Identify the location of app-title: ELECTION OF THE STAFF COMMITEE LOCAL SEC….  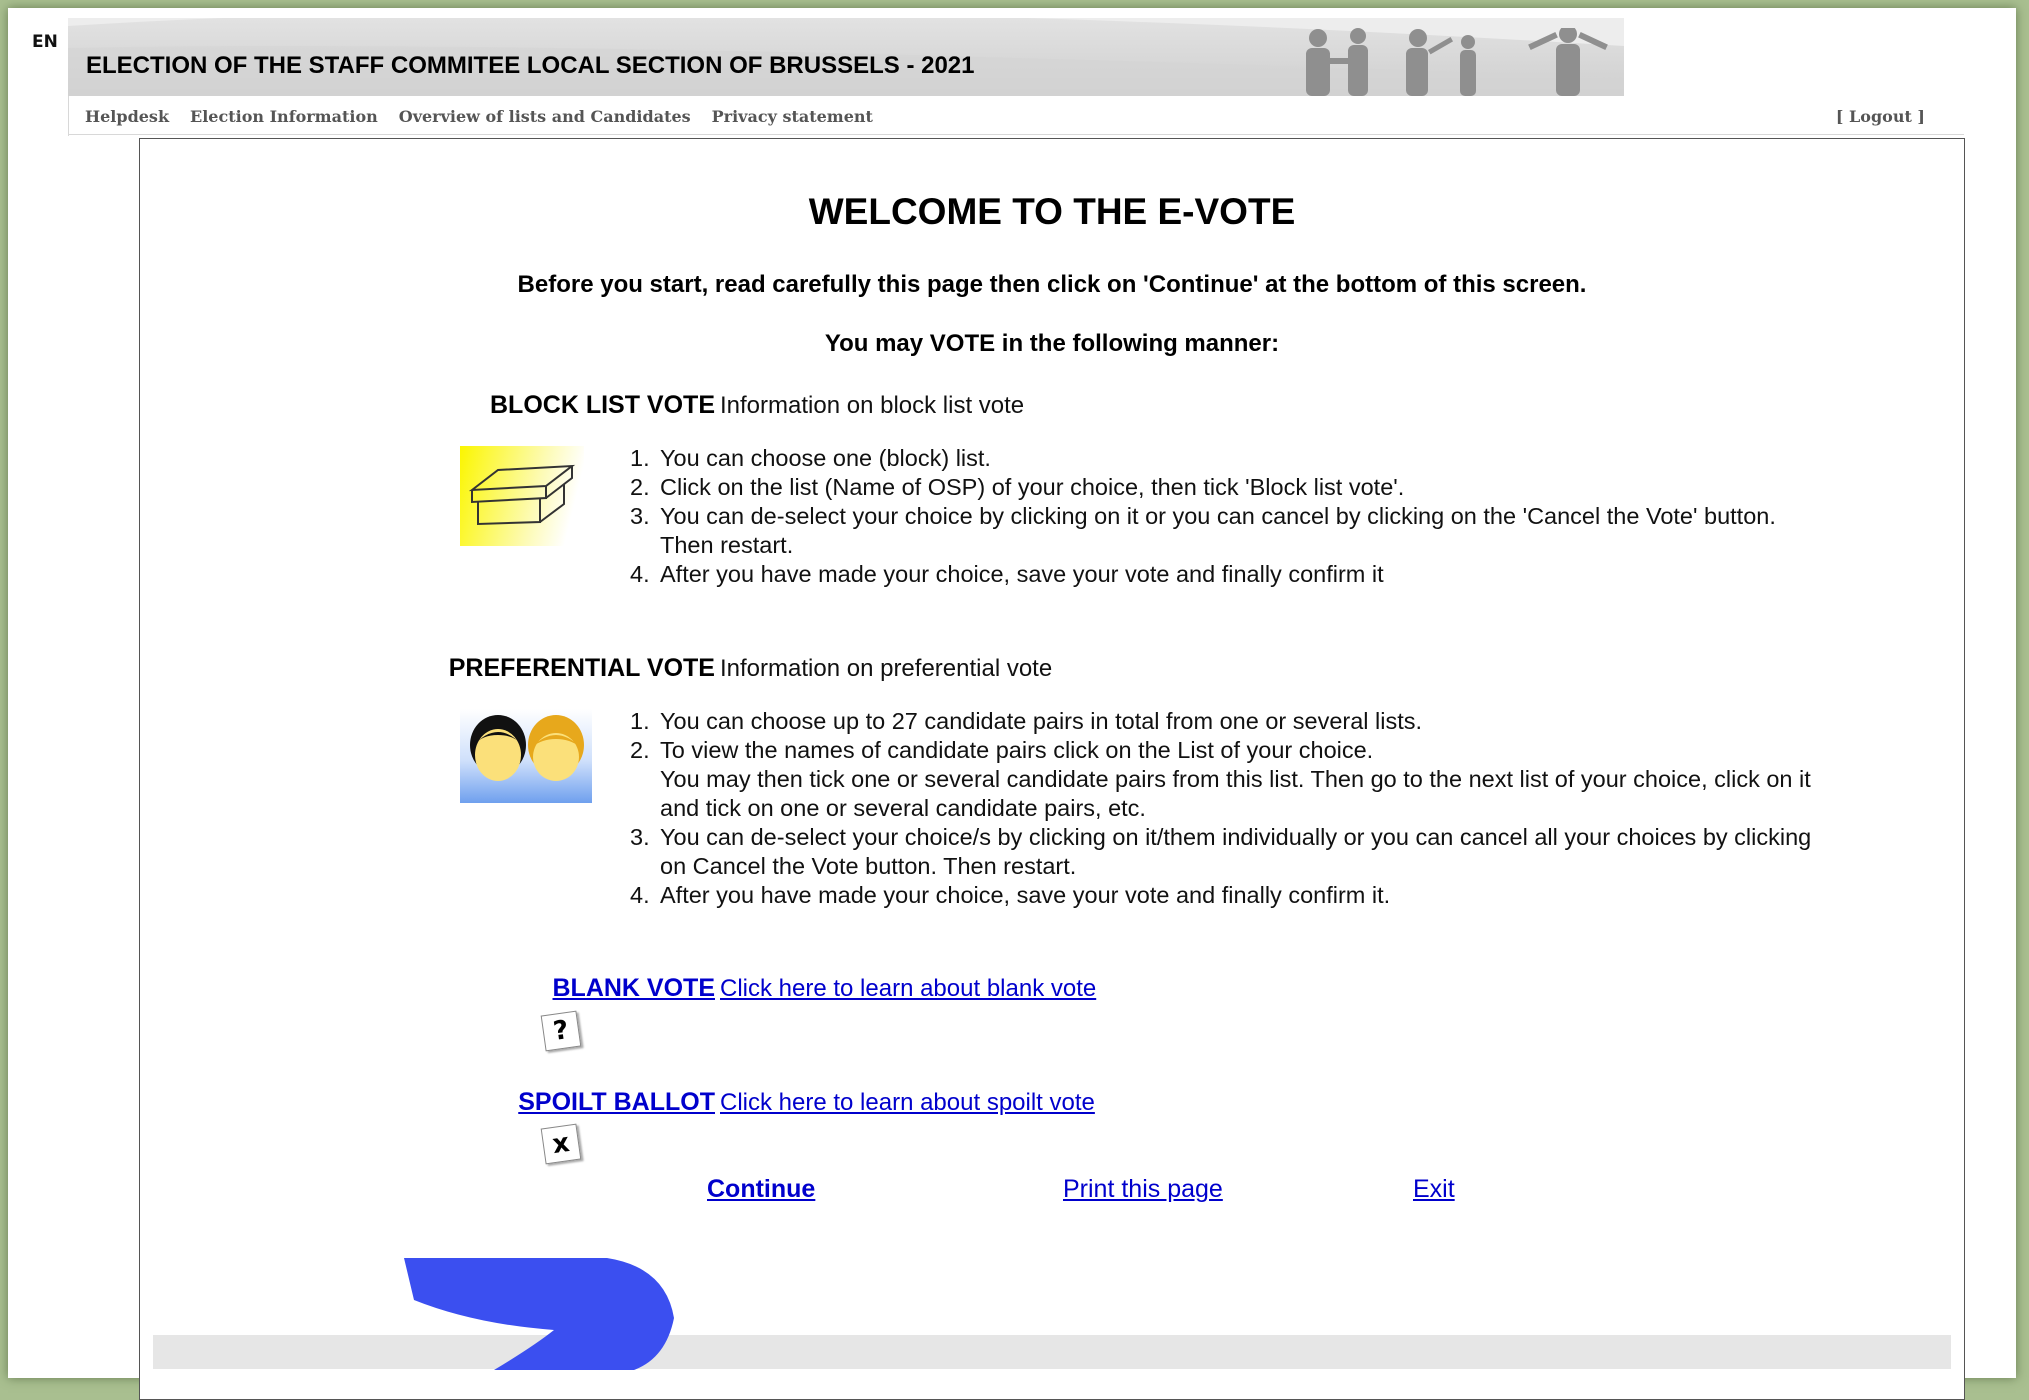
(530, 65).